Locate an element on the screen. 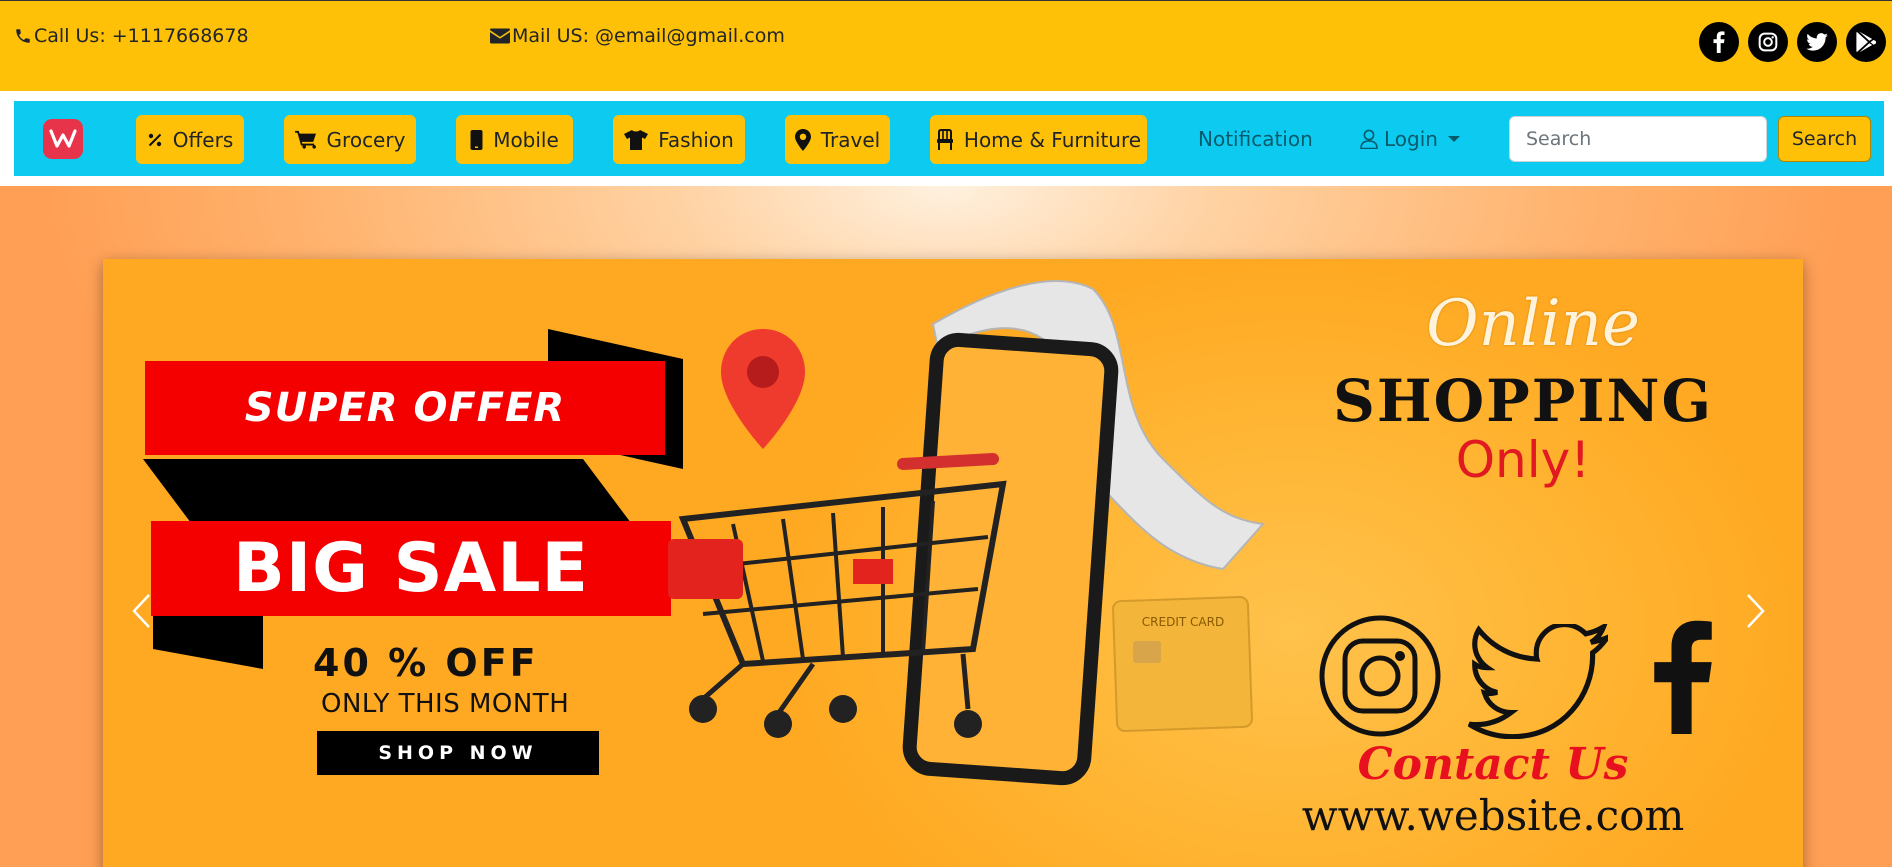 The height and width of the screenshot is (867, 1892). login-dropdown: Login is located at coordinates (1410, 139).